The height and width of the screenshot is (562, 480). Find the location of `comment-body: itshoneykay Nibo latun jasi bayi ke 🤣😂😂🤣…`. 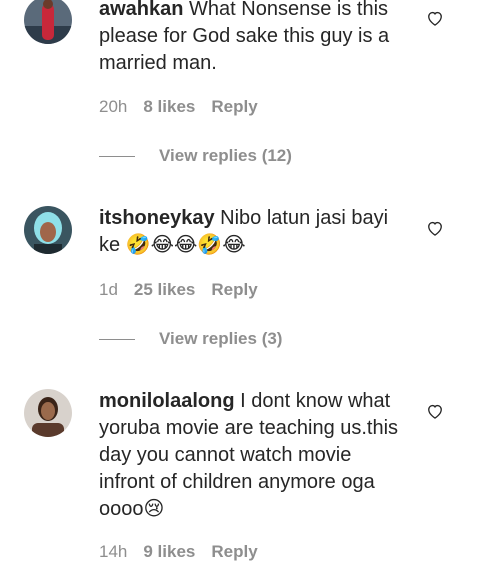

comment-body: itshoneykay Nibo latun jasi bayi ke 🤣😂😂🤣… is located at coordinates (251, 232).